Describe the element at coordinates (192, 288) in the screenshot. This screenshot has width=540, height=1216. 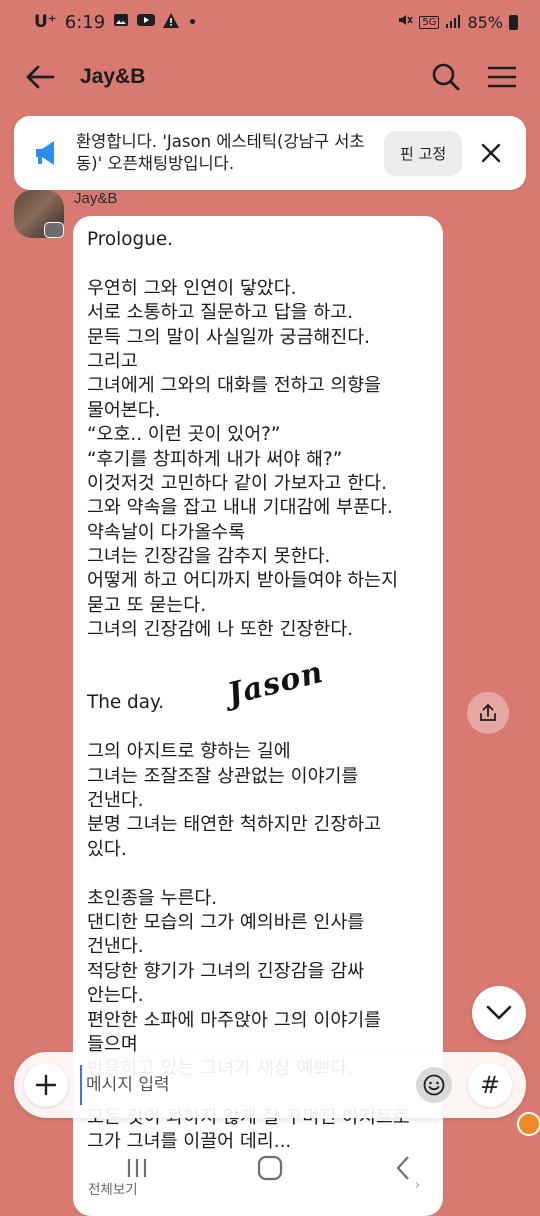
I see `message-line: 우연히 그와 인연이 닿았다.` at that location.